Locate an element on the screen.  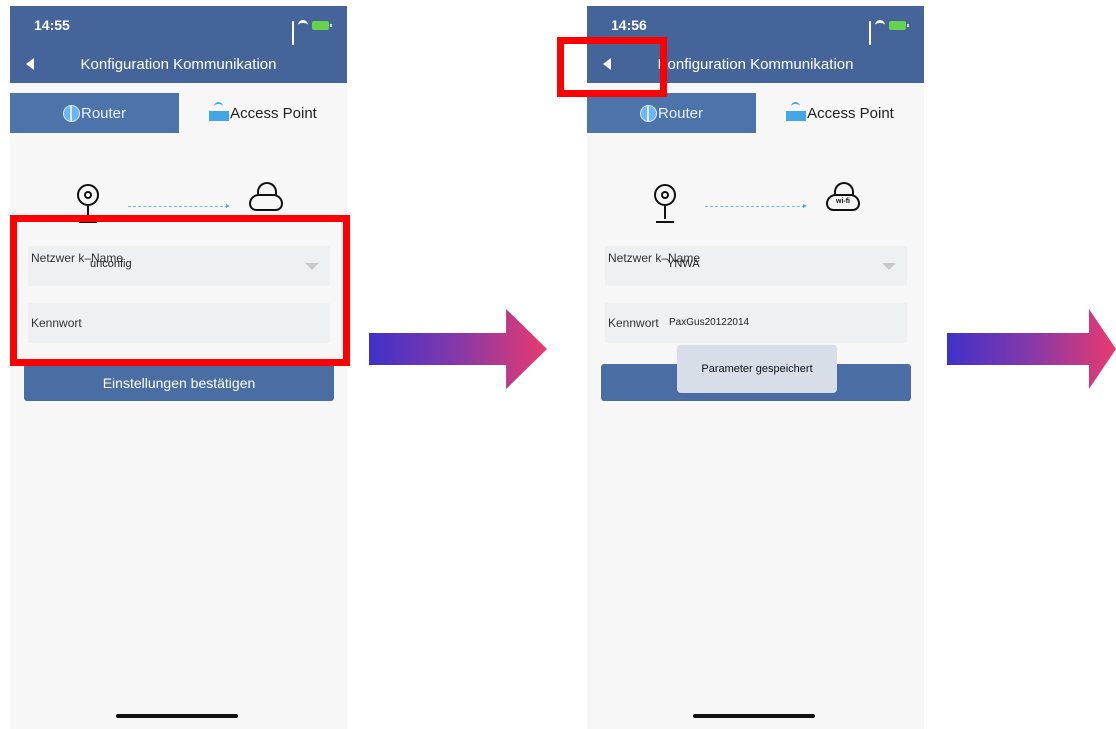
connection-diagram: wi-fi is located at coordinates (755, 208).